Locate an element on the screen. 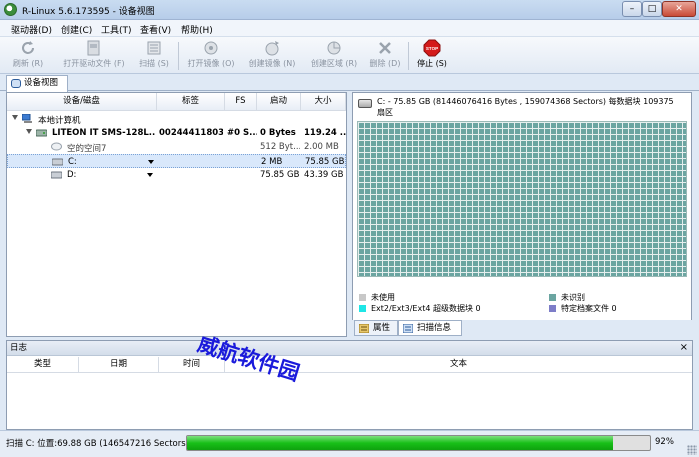 The image size is (699, 457). open-image-button: 打开镜像 (O) is located at coordinates (211, 54).